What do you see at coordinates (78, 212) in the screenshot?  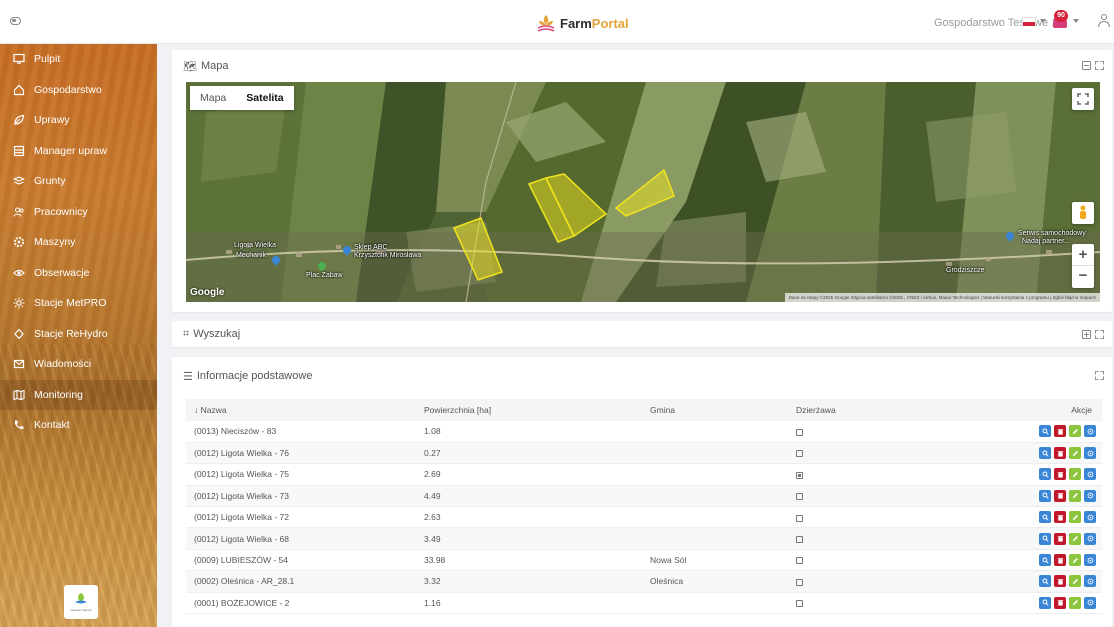 I see `sidebar-item-pracownicy: Pracownicy` at bounding box center [78, 212].